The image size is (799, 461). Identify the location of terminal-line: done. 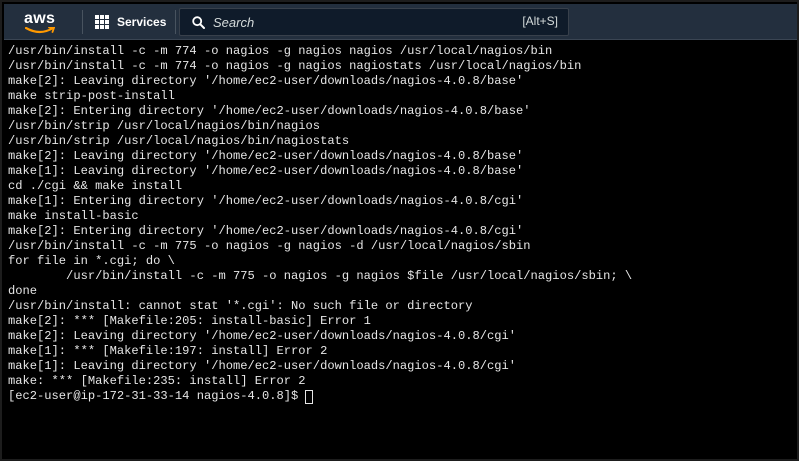
(23, 291).